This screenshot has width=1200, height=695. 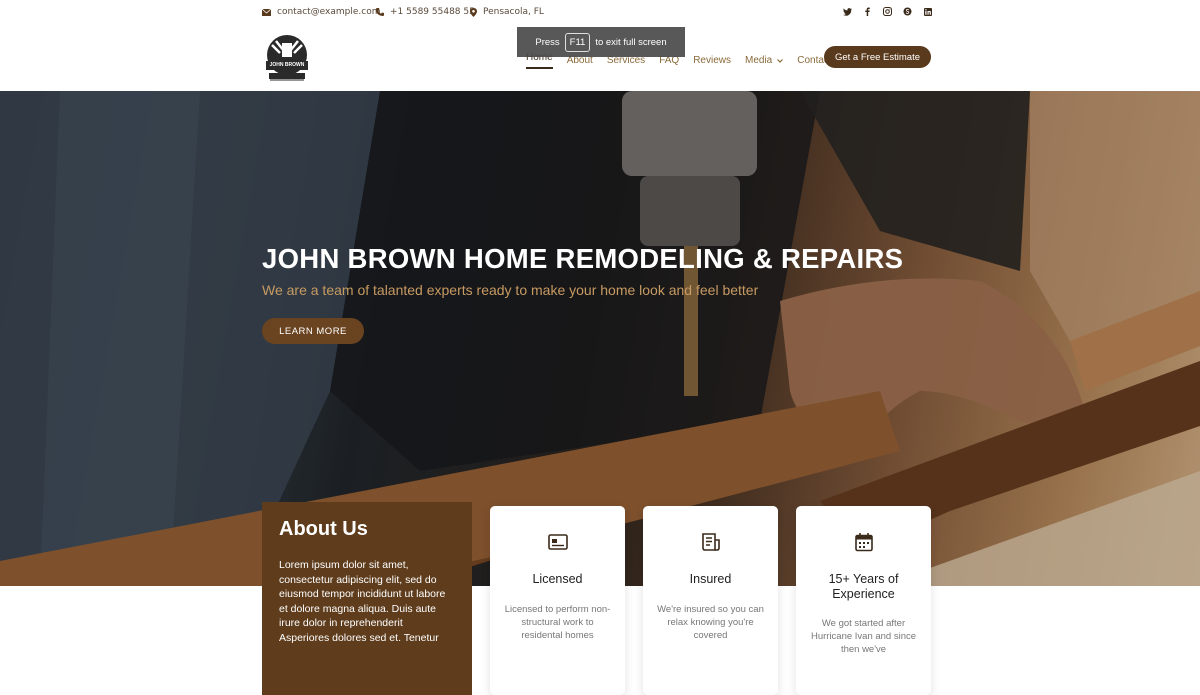 What do you see at coordinates (877, 57) in the screenshot?
I see `free-estimate-button: Get a Free Estimate` at bounding box center [877, 57].